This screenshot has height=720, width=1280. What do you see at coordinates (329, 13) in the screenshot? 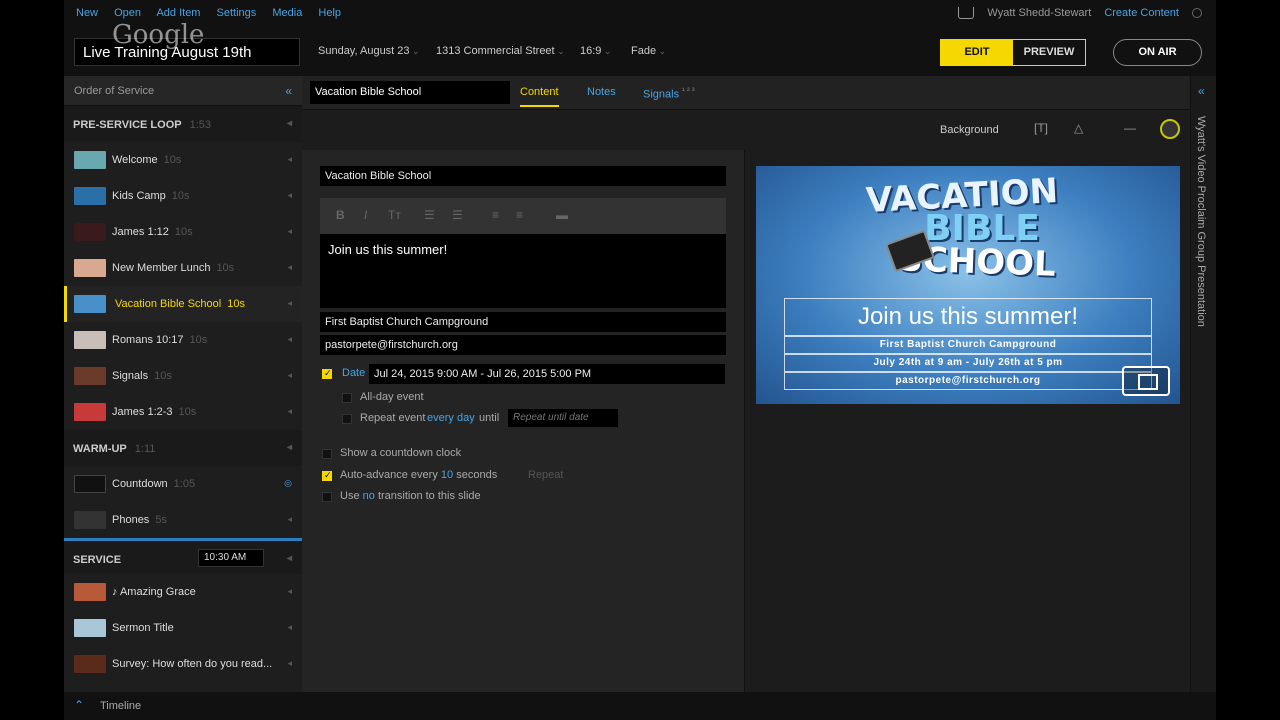
I see `menu-help: Help` at bounding box center [329, 13].